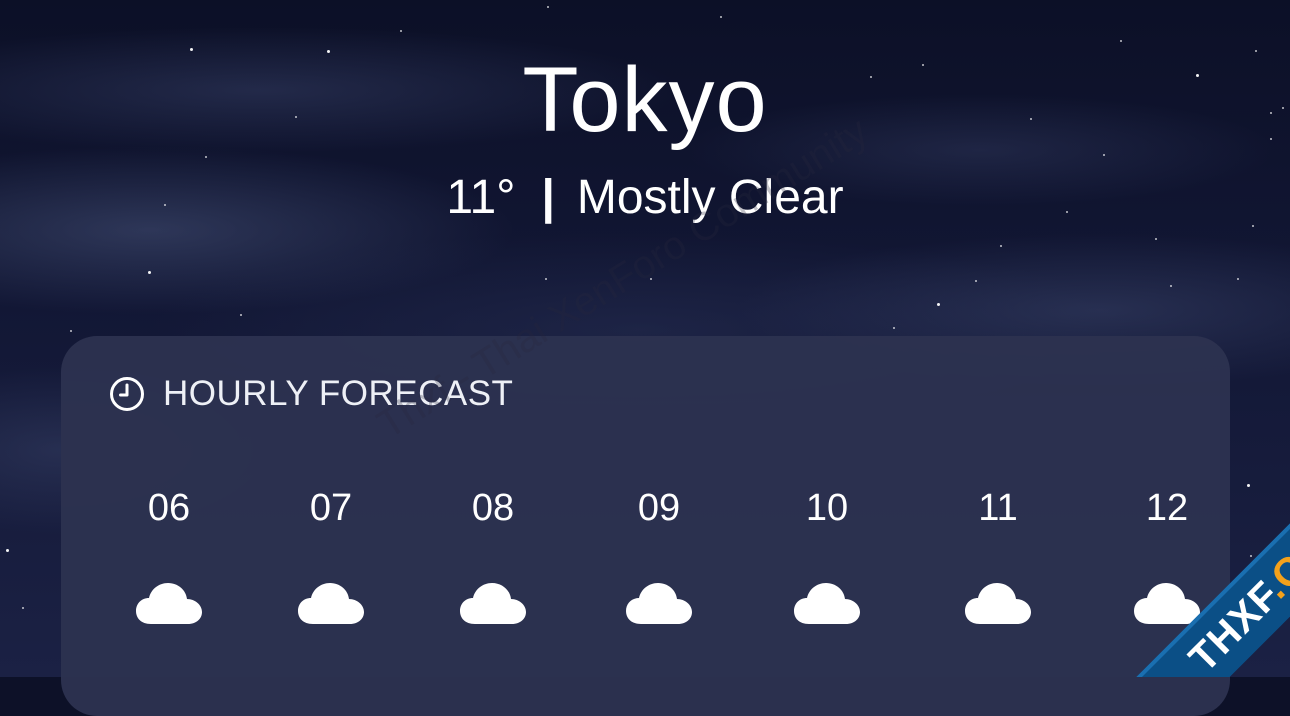 The width and height of the screenshot is (1290, 716). What do you see at coordinates (480, 197) in the screenshot?
I see `current-temperature: 11°` at bounding box center [480, 197].